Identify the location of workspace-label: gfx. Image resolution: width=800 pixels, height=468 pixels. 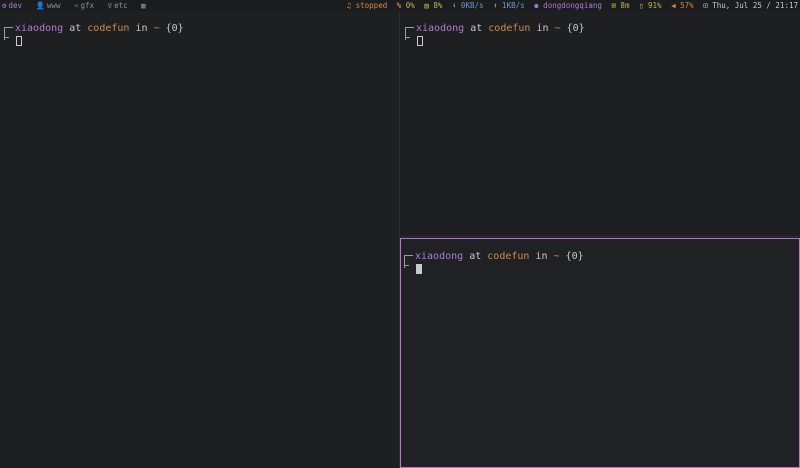
(87, 5).